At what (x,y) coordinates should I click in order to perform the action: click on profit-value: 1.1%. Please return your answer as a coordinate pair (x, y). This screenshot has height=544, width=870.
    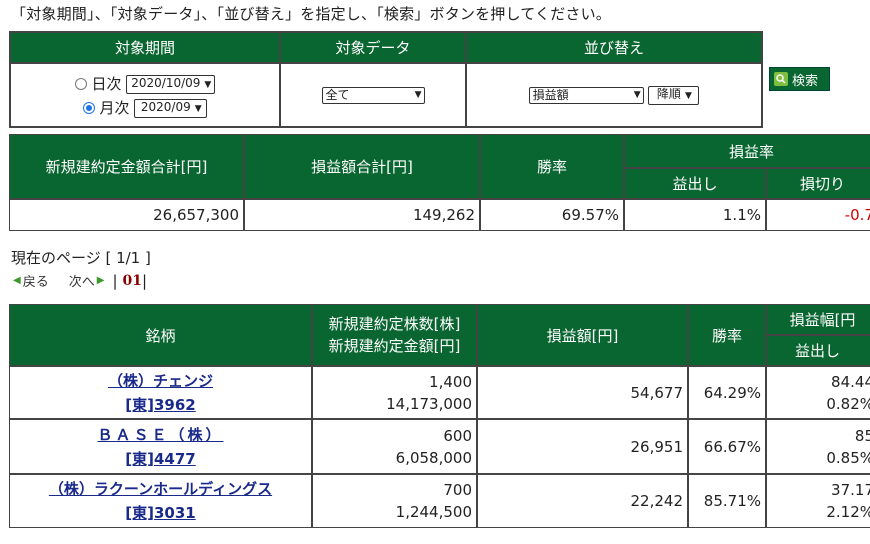
    Looking at the image, I should click on (695, 215).